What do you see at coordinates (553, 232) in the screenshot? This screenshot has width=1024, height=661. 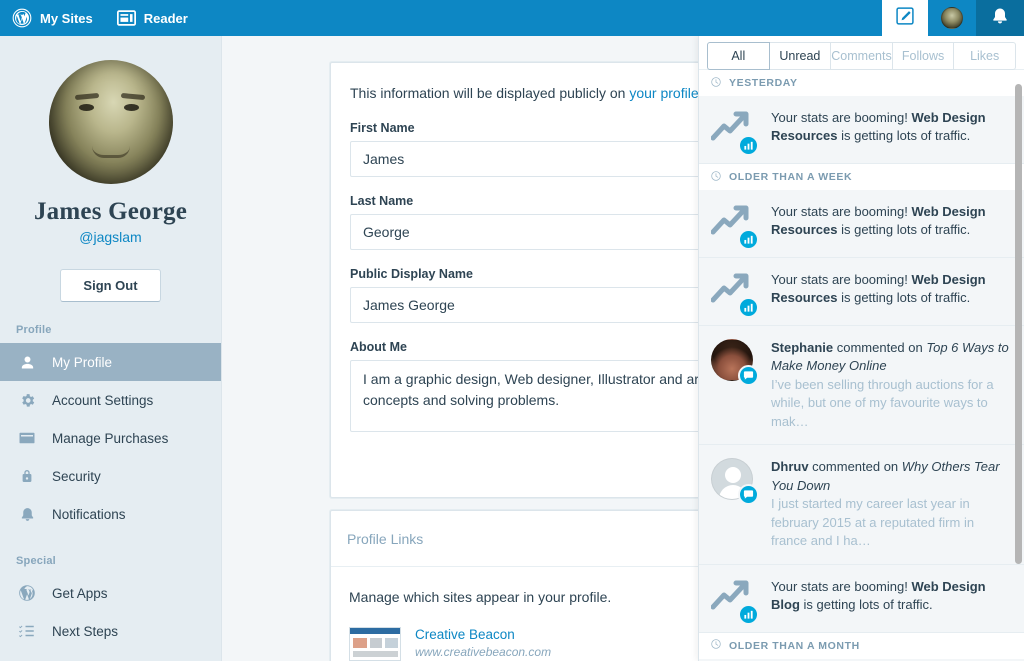 I see `last-name-input` at bounding box center [553, 232].